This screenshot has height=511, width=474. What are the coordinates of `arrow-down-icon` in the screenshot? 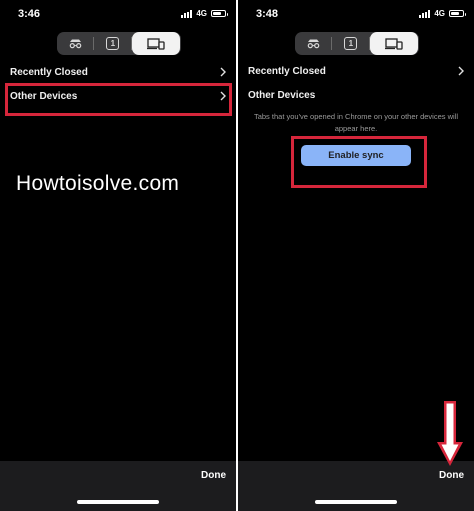 It's located at (450, 433).